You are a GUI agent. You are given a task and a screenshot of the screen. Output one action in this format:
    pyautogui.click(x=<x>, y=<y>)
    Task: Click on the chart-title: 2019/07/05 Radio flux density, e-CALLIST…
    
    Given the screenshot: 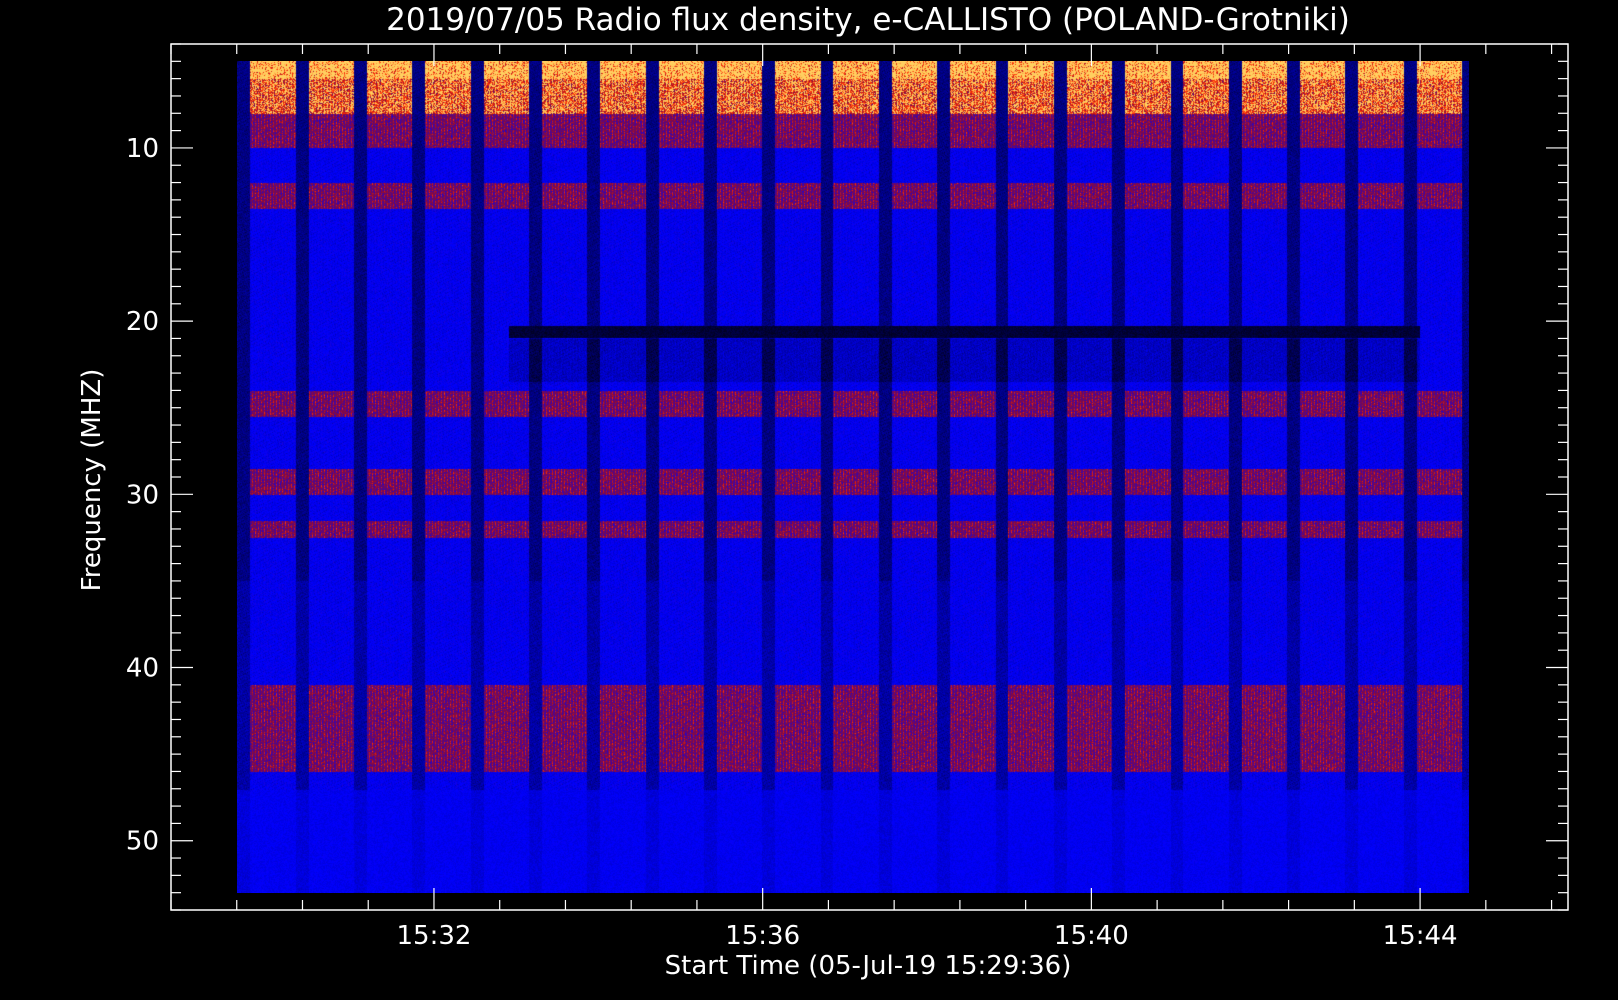 What is the action you would take?
    pyautogui.click(x=868, y=20)
    